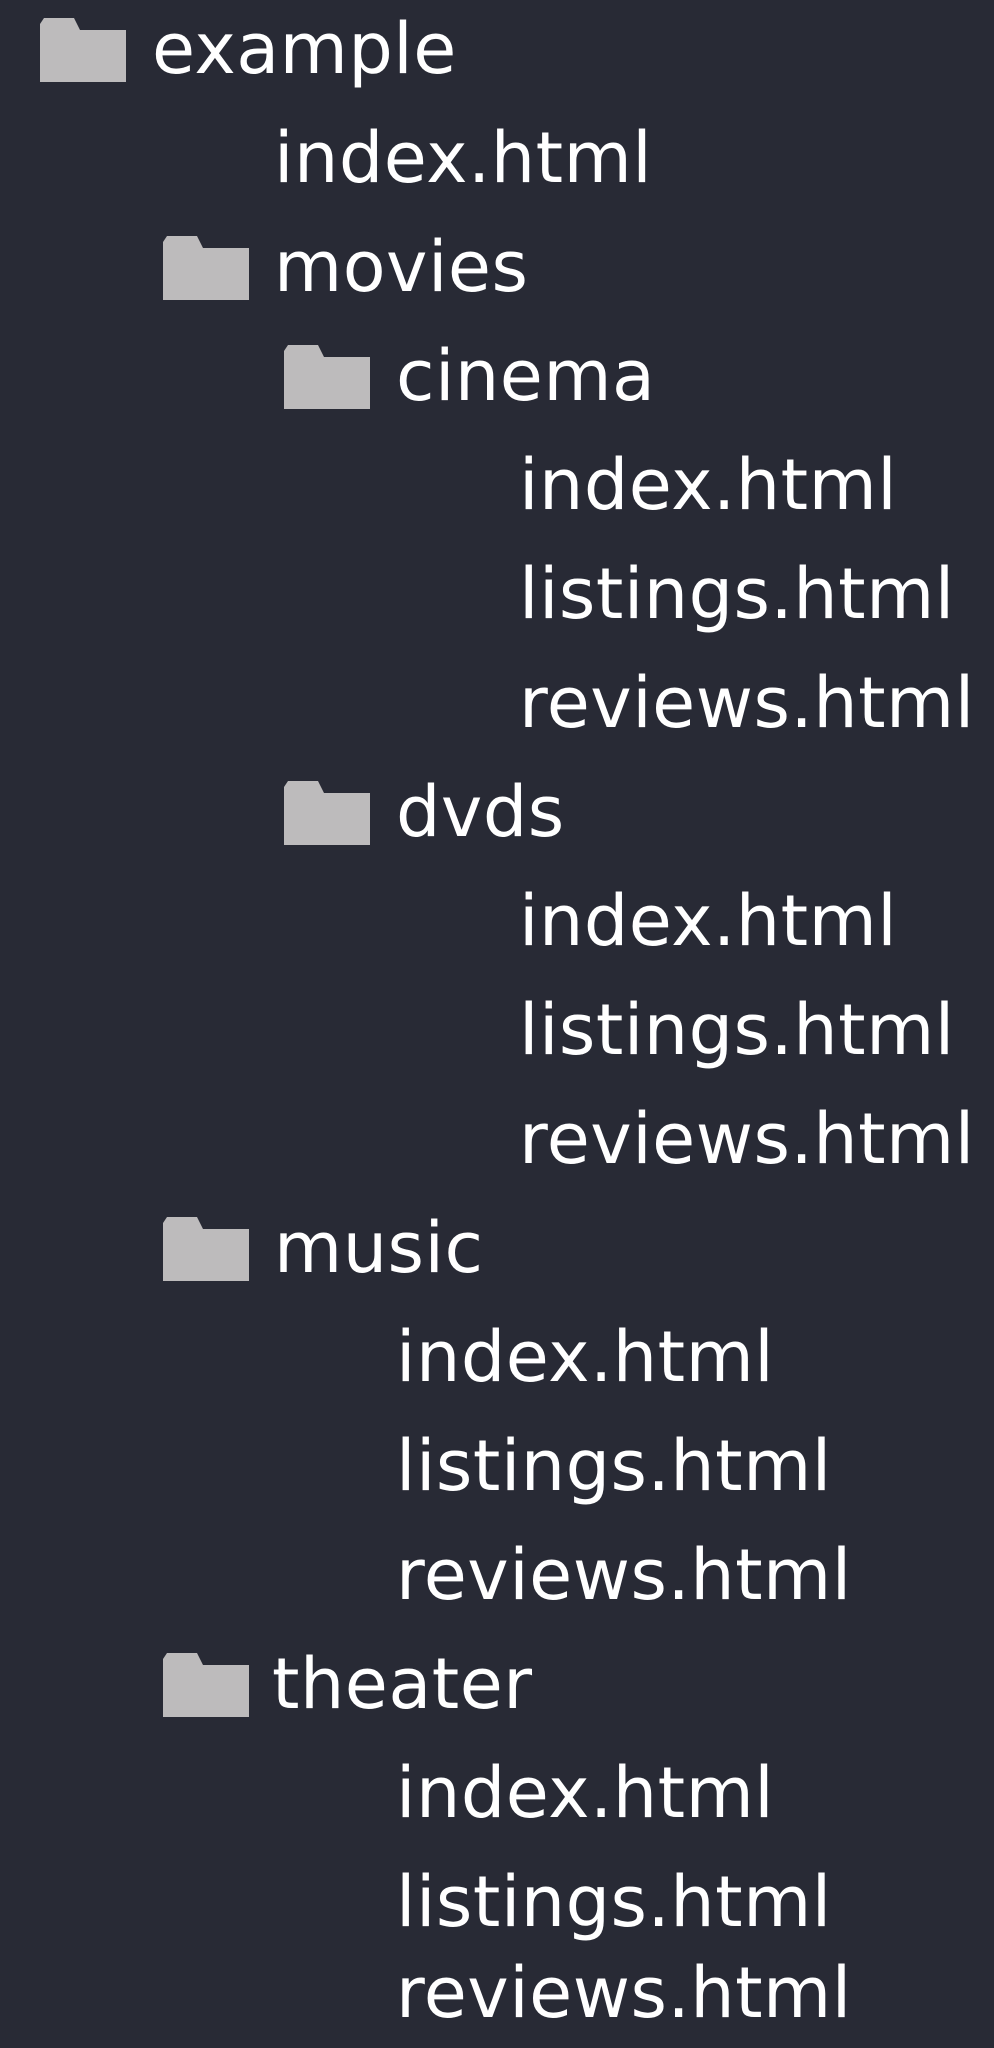 Image resolution: width=994 pixels, height=2048 pixels. What do you see at coordinates (497, 703) in the screenshot?
I see `tree-file-cinema-reviews: reviews.html` at bounding box center [497, 703].